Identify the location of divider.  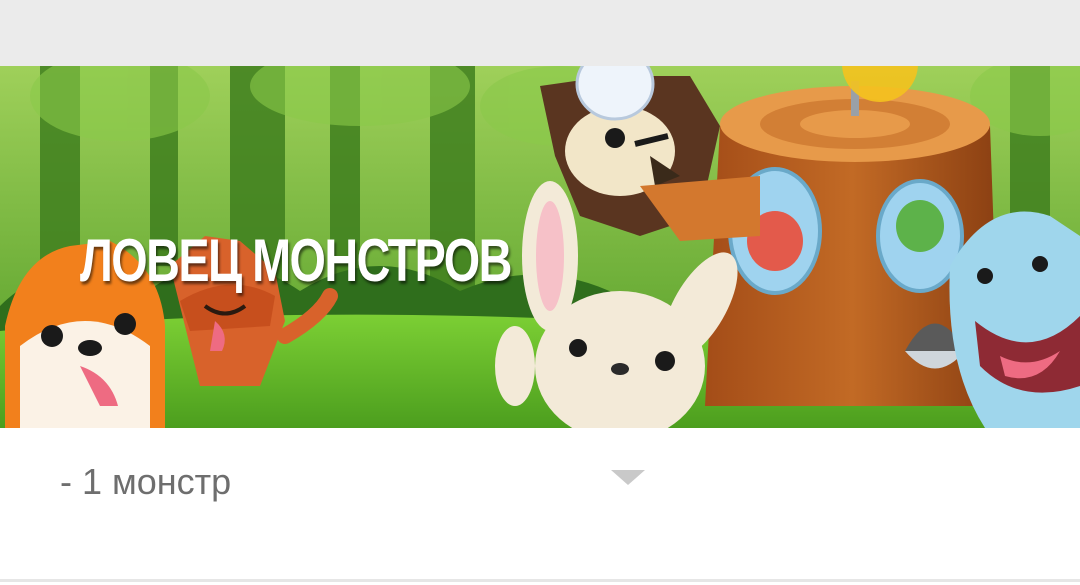
(540, 580).